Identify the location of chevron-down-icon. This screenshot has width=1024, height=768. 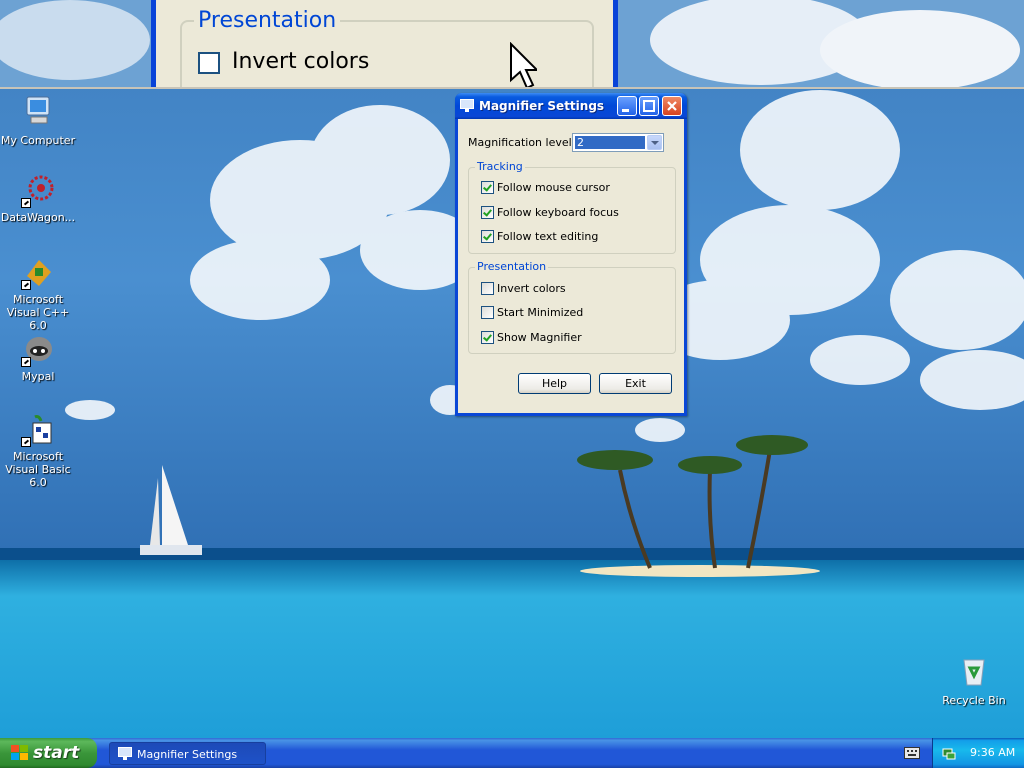
(654, 142).